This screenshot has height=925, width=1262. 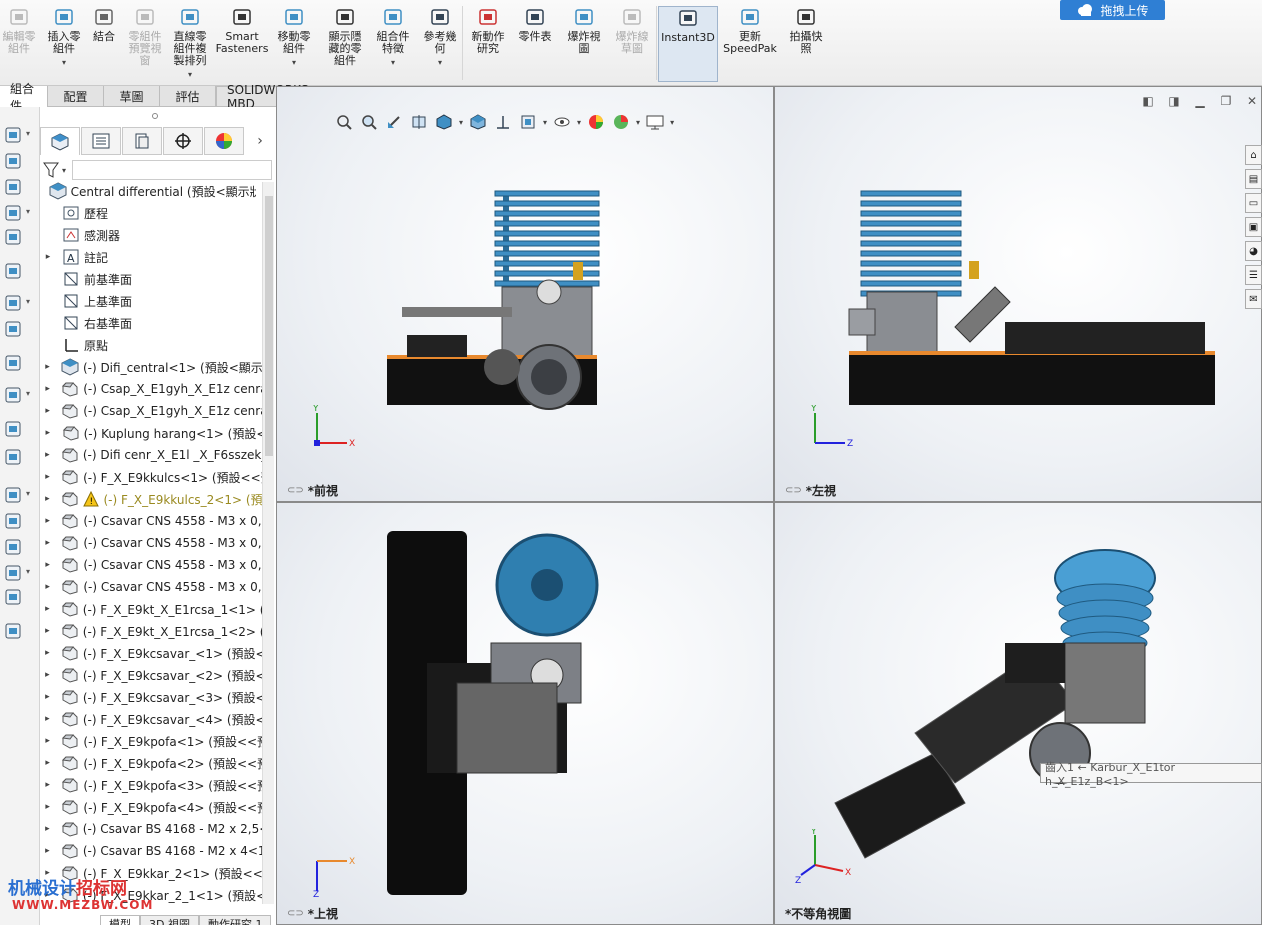 I want to click on close-icon: ✕, so click(x=1252, y=101).